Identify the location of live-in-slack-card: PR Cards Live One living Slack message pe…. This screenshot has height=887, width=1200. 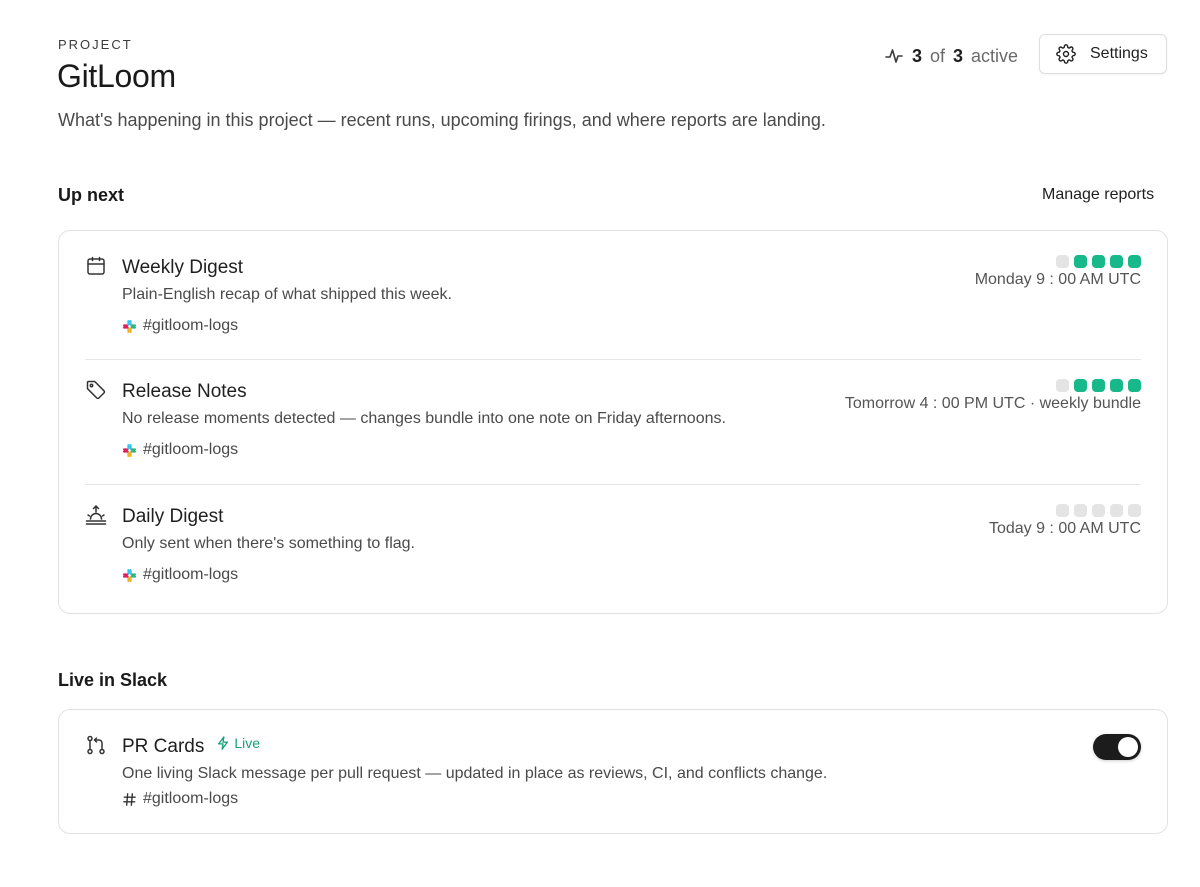
(613, 771).